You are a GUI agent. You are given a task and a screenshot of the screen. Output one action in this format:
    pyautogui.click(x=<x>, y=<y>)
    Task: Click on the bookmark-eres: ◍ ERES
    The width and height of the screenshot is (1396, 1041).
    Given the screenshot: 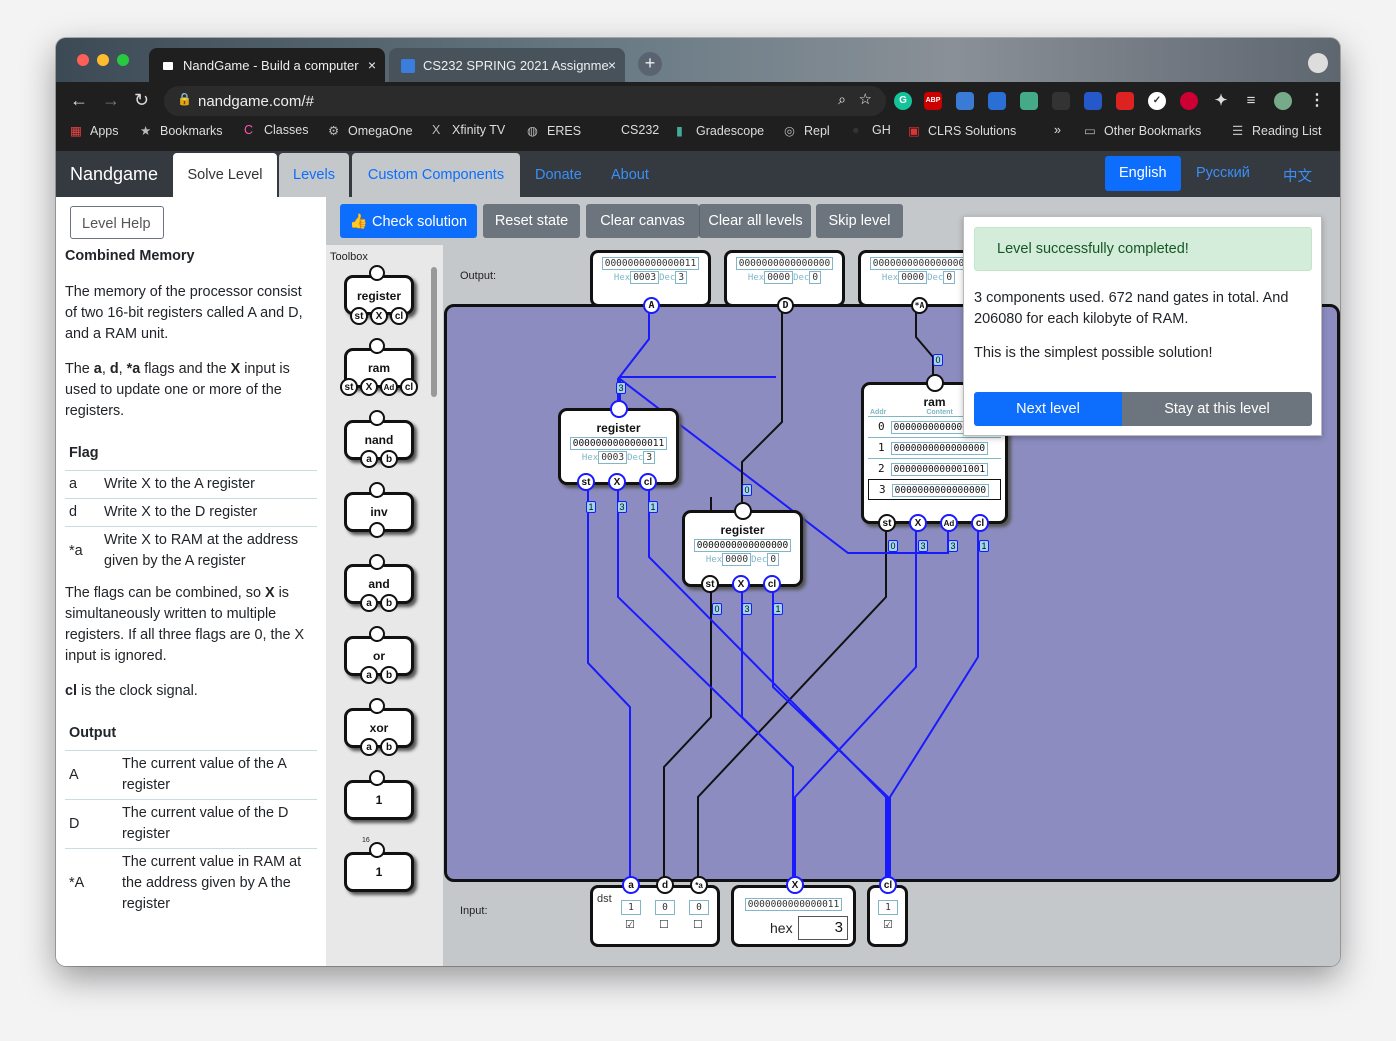 What is the action you would take?
    pyautogui.click(x=554, y=130)
    